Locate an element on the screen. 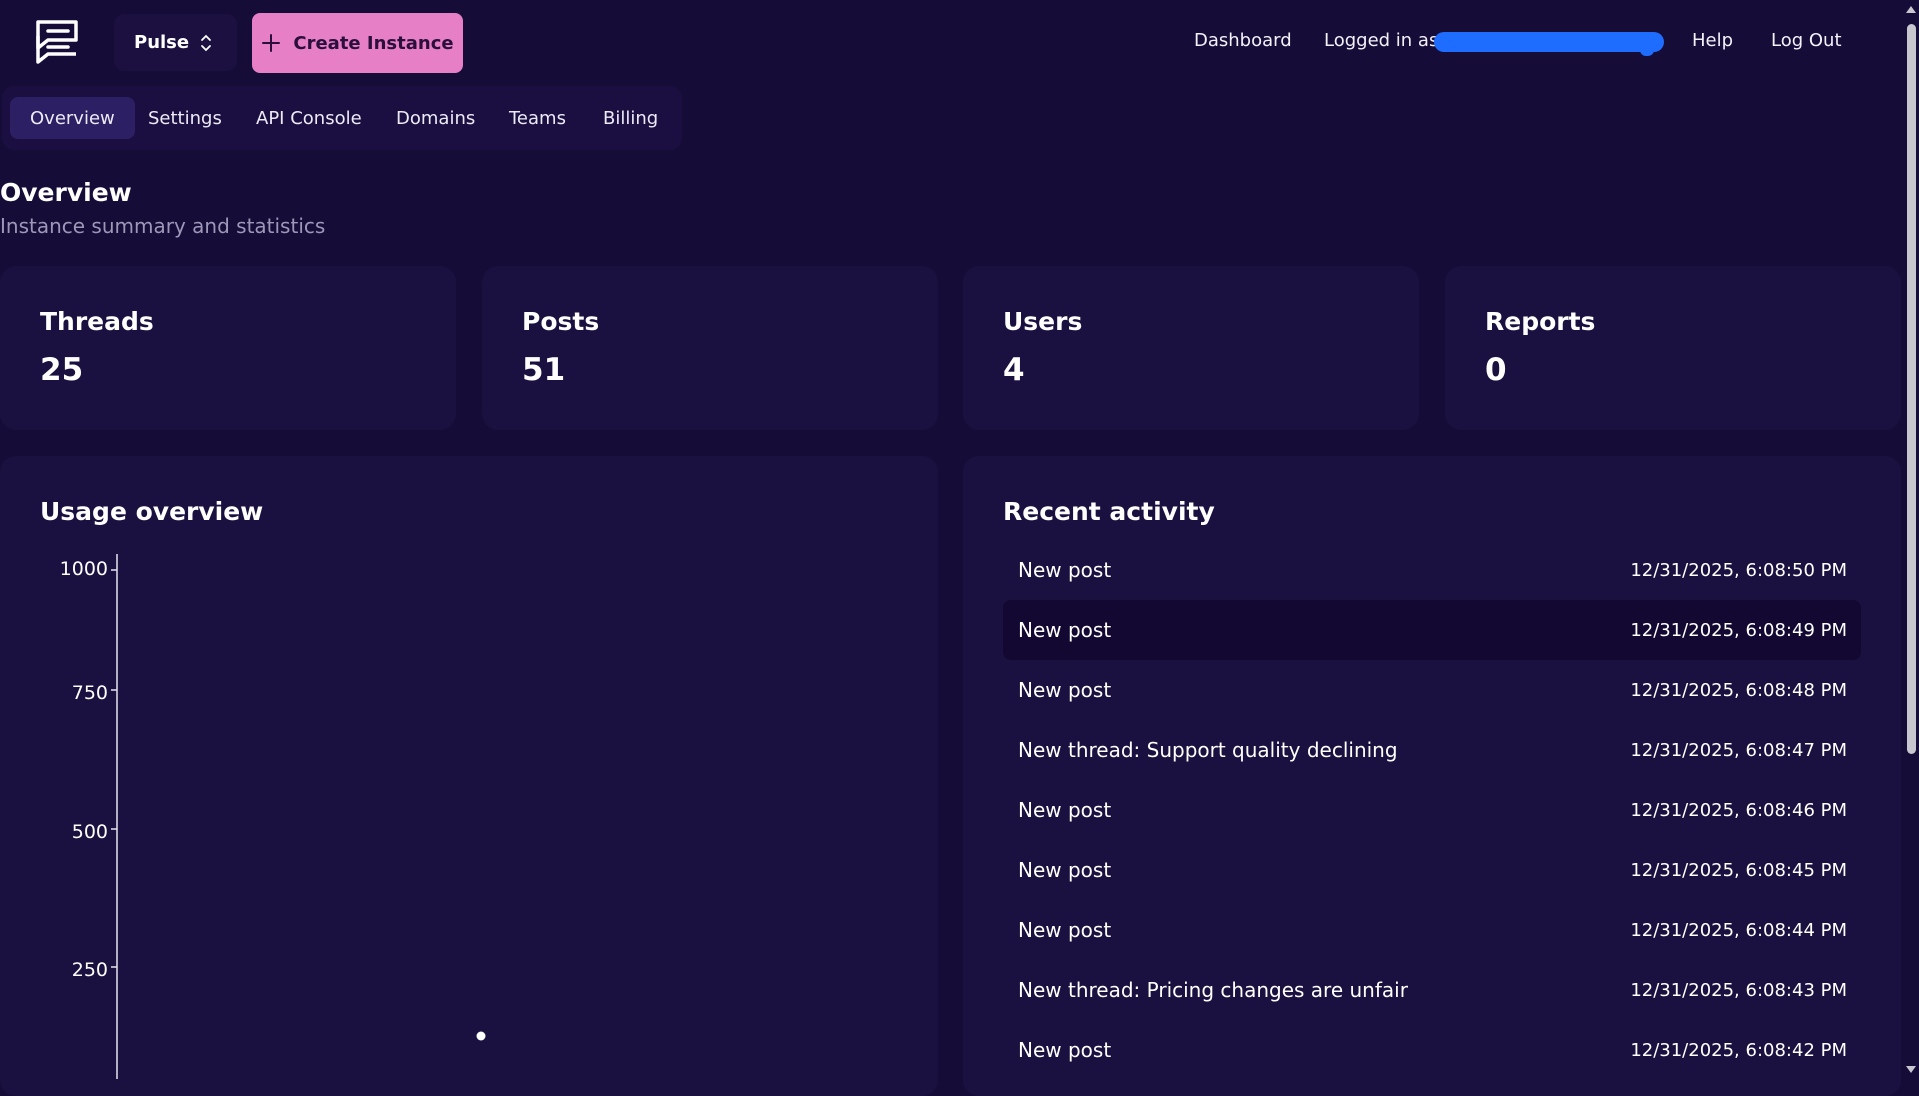 The width and height of the screenshot is (1919, 1096). instance-switcher: Pulse is located at coordinates (175, 42).